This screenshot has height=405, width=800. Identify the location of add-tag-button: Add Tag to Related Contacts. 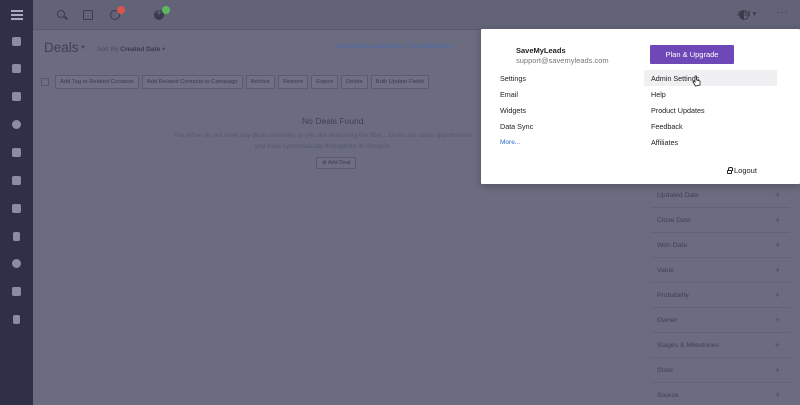
(97, 81).